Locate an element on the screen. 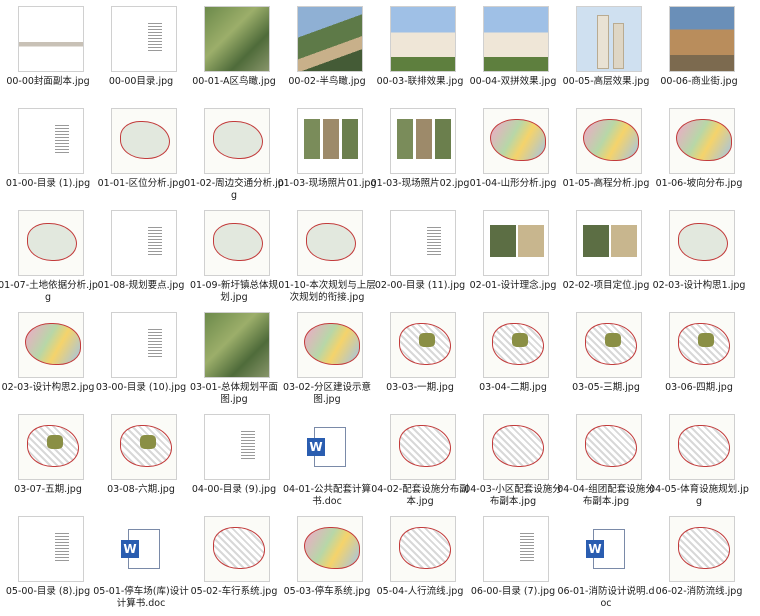 The height and width of the screenshot is (616, 760). file-name-label: 03-05-三期.jpg is located at coordinates (606, 388).